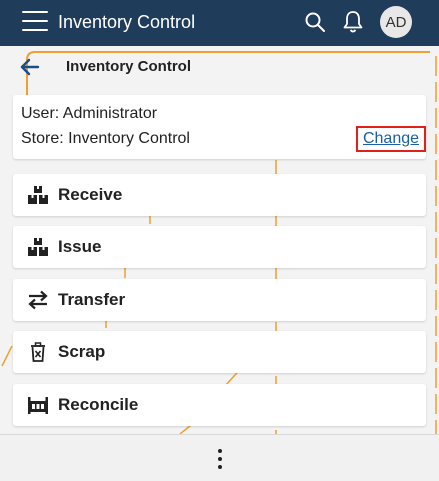  I want to click on bottom-bar, so click(219, 457).